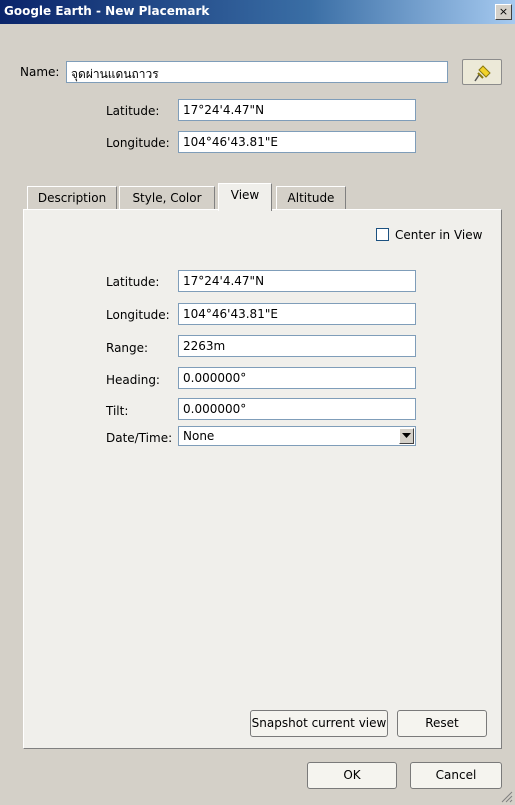  Describe the element at coordinates (72, 198) in the screenshot. I see `tab-description: Description` at that location.